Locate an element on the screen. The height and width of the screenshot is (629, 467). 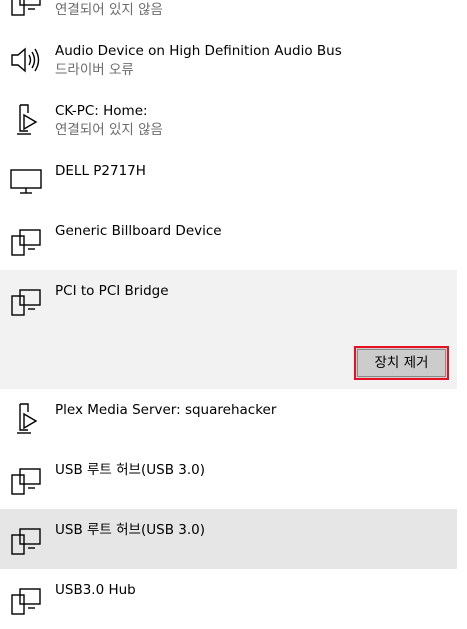
device-status: 드라이버 오류 is located at coordinates (94, 70).